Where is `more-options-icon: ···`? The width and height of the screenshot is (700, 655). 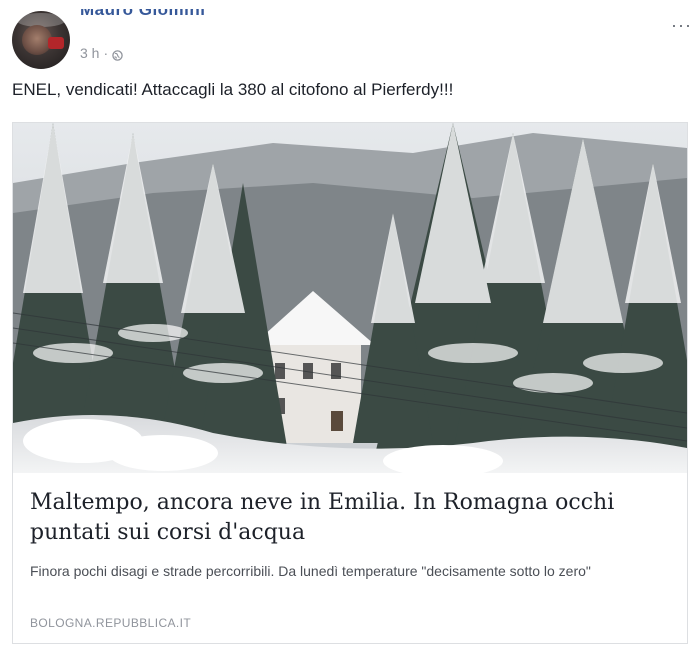 more-options-icon: ··· is located at coordinates (681, 25).